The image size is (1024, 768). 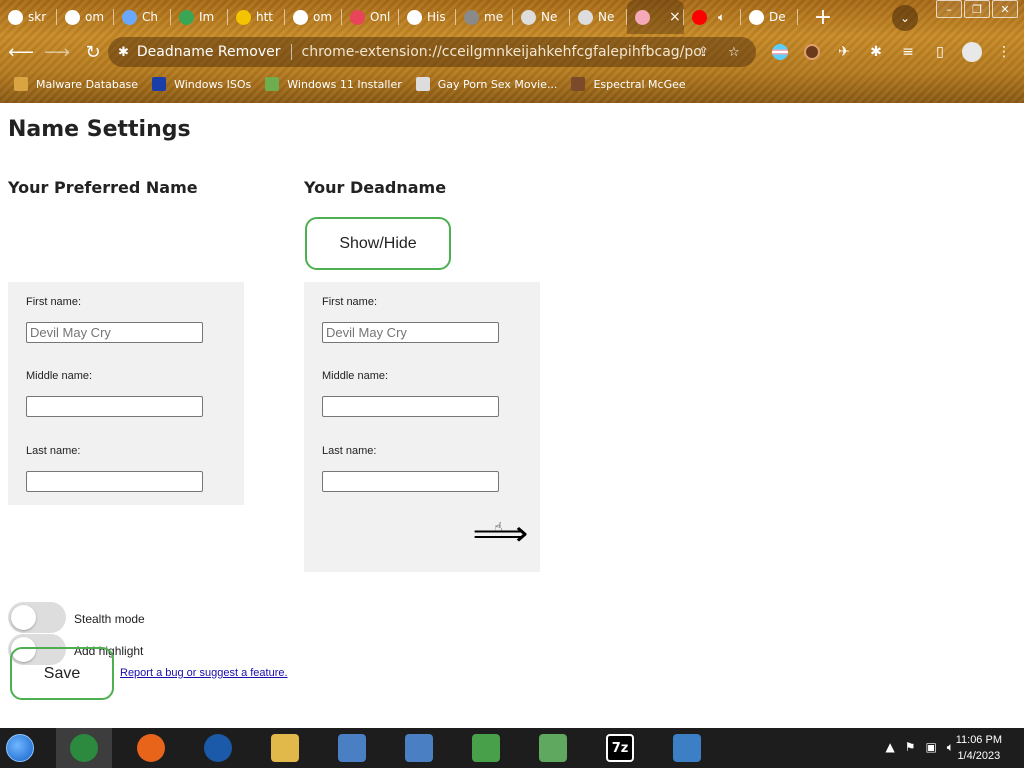 I want to click on taskbar-app-obama, so click(x=218, y=748).